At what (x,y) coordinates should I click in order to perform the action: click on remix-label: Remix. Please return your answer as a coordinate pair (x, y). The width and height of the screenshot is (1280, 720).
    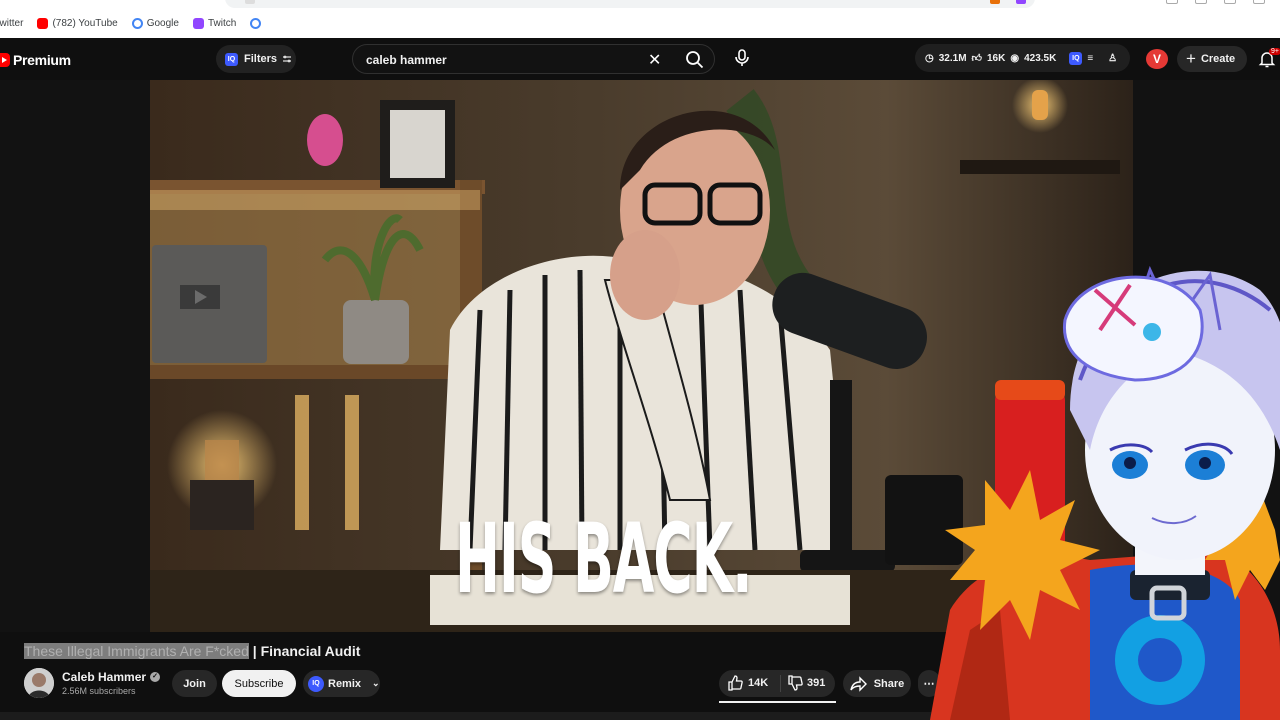
    Looking at the image, I should click on (345, 683).